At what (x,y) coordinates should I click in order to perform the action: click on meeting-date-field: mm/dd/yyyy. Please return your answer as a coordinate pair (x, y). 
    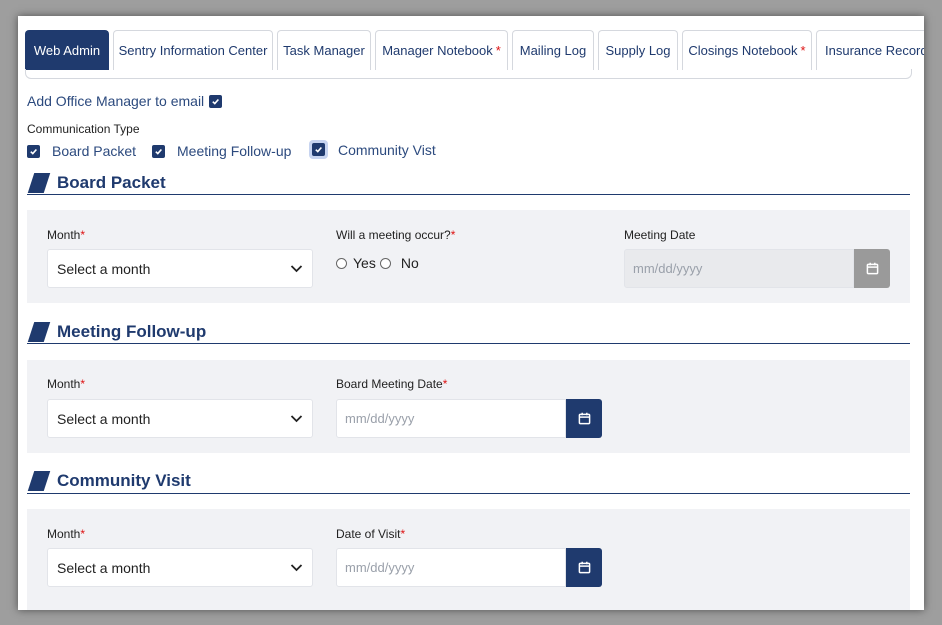
    Looking at the image, I should click on (757, 268).